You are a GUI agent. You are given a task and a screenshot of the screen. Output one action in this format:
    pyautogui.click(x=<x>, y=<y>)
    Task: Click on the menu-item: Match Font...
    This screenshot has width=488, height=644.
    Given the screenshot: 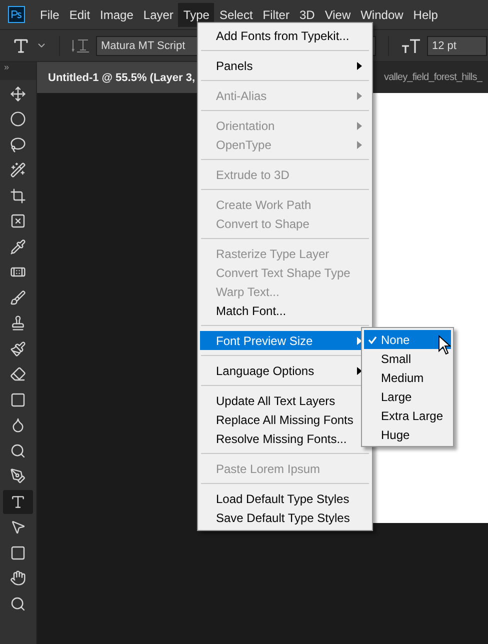 What is the action you would take?
    pyautogui.click(x=285, y=310)
    